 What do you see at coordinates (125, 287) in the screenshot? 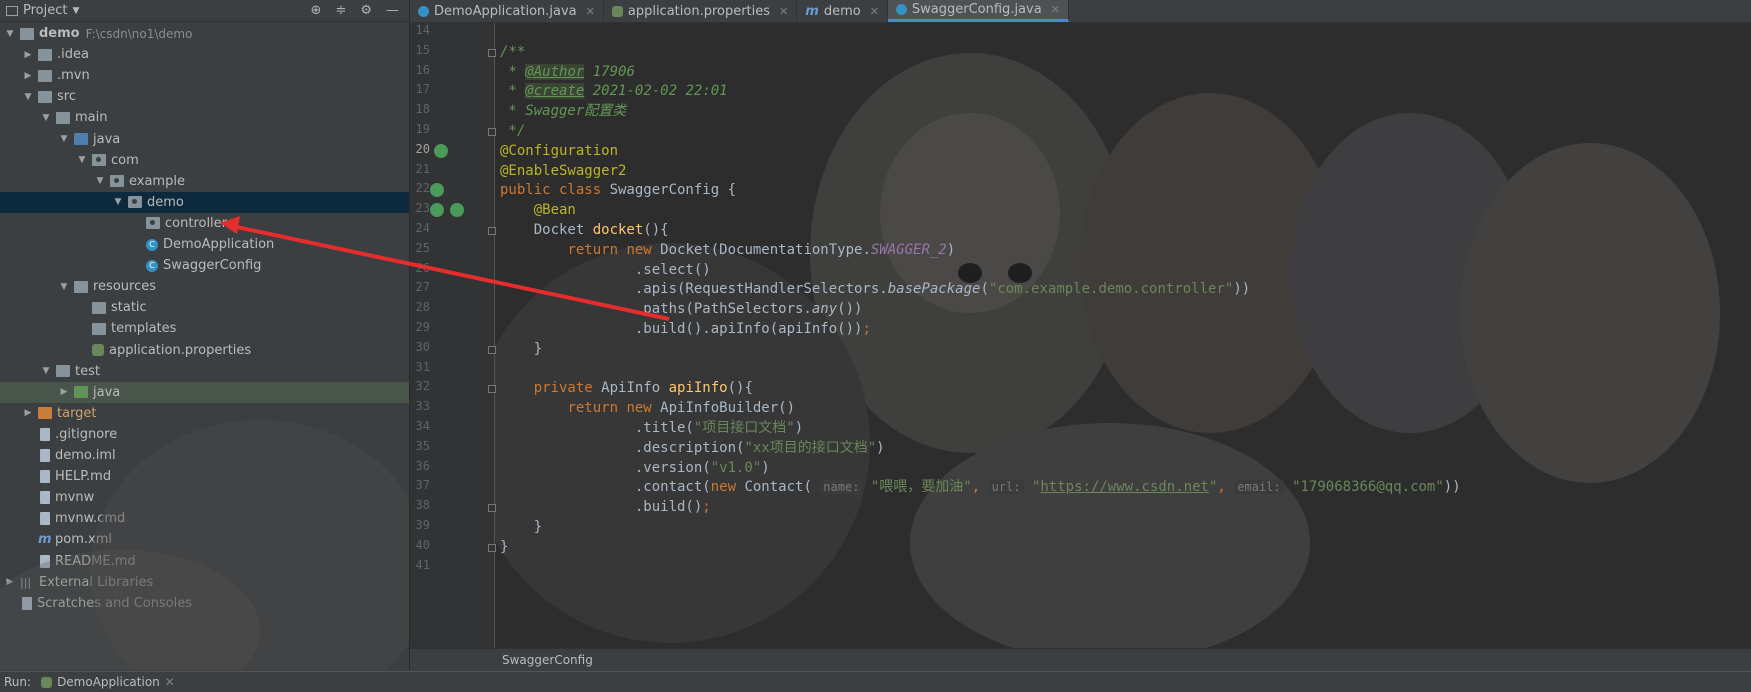
I see `tree-item-label: resources` at bounding box center [125, 287].